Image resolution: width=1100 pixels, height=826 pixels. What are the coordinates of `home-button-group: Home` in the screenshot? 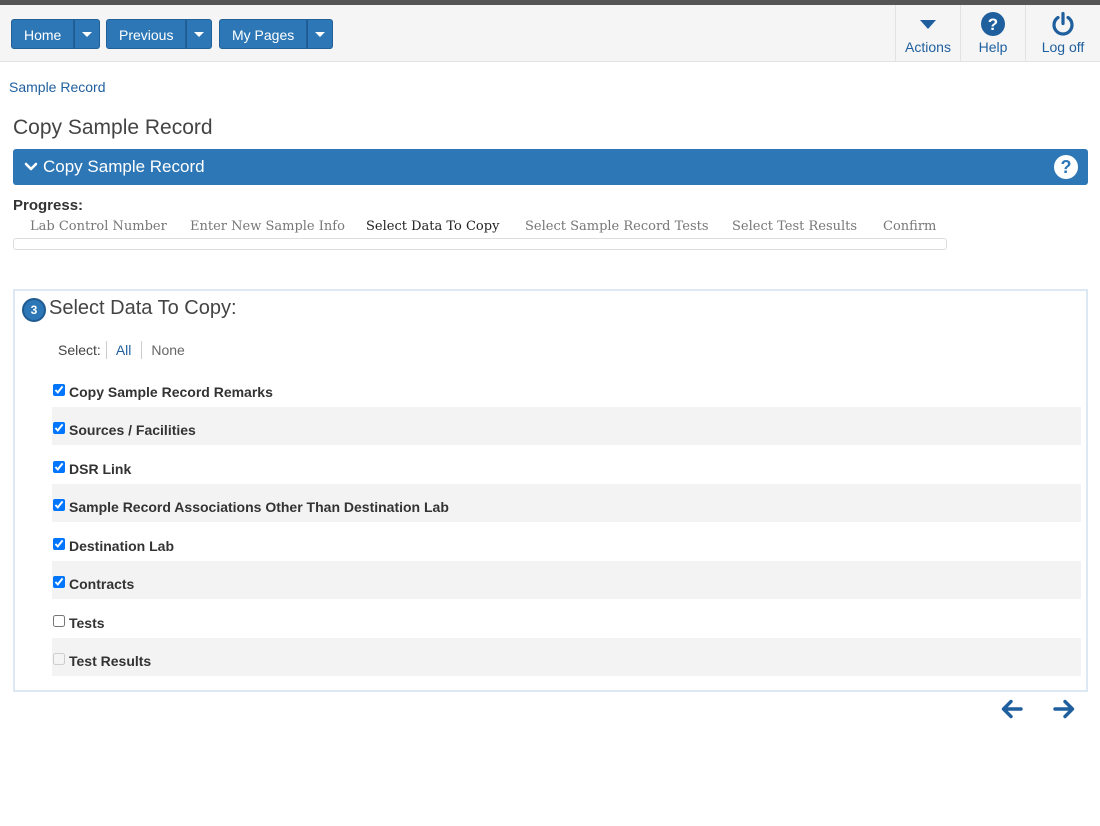 It's located at (56, 34).